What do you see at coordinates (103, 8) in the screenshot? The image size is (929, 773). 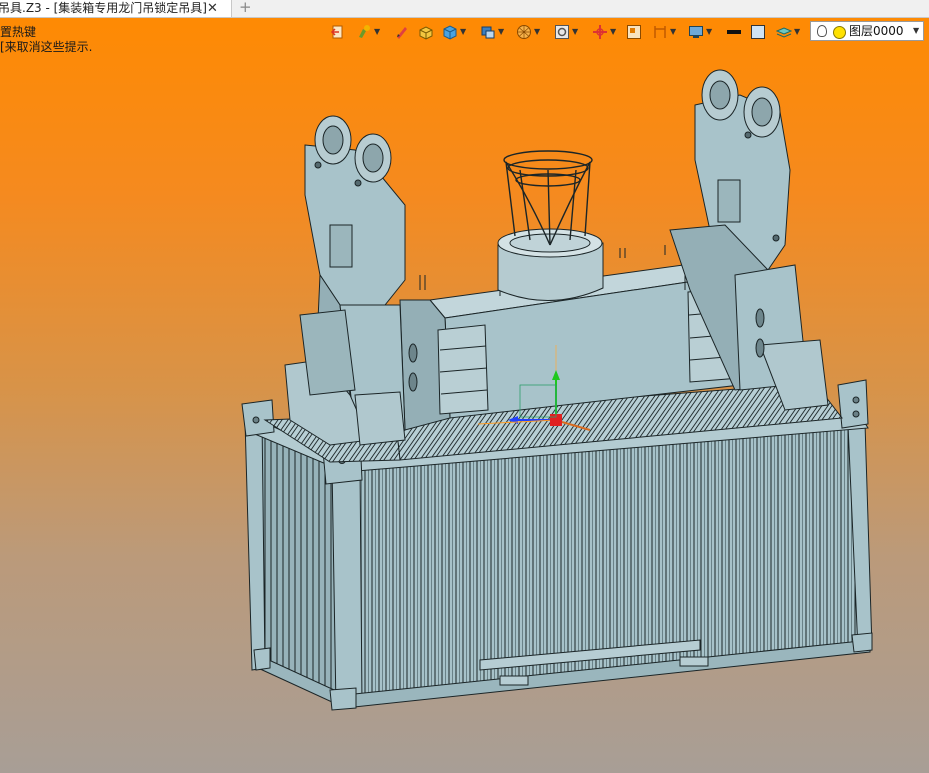 I see `document-tab-title: 吊具.Z3 - [集装箱专用龙门吊锁定吊具]` at bounding box center [103, 8].